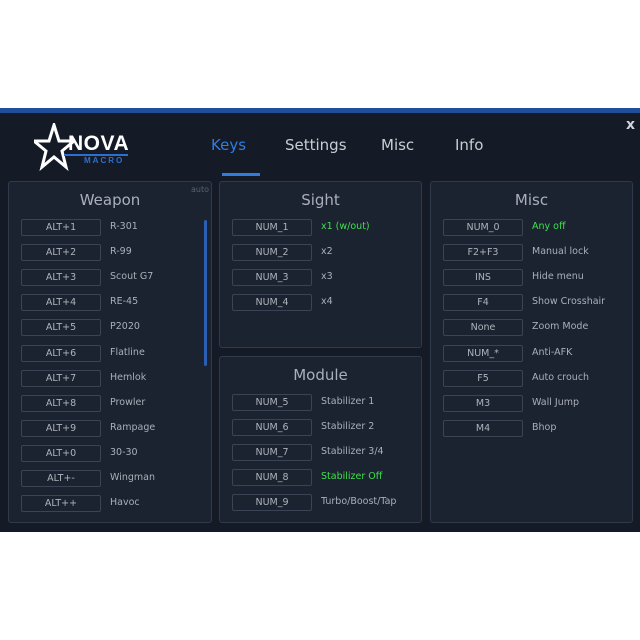 Image resolution: width=640 pixels, height=640 pixels. I want to click on misc-key-button: NUM_0, so click(483, 227).